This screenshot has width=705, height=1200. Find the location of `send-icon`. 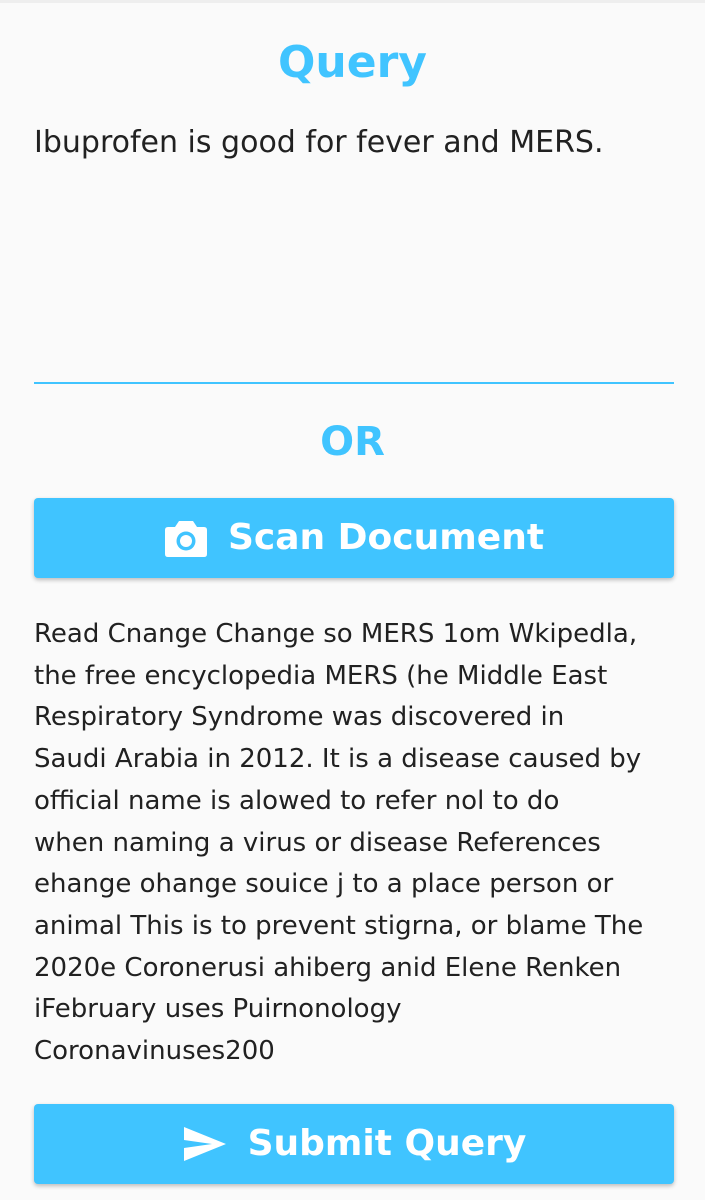

send-icon is located at coordinates (205, 1144).